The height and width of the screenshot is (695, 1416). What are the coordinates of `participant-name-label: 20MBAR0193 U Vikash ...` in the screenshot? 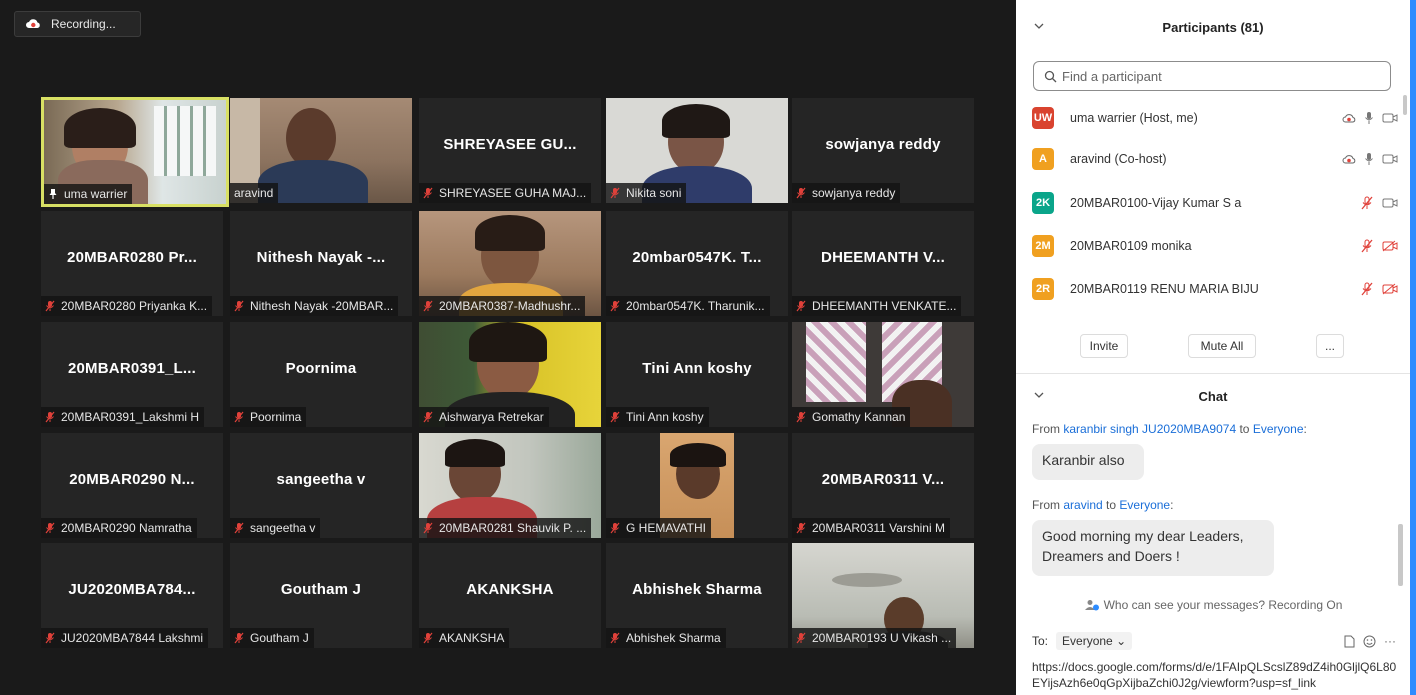 It's located at (874, 638).